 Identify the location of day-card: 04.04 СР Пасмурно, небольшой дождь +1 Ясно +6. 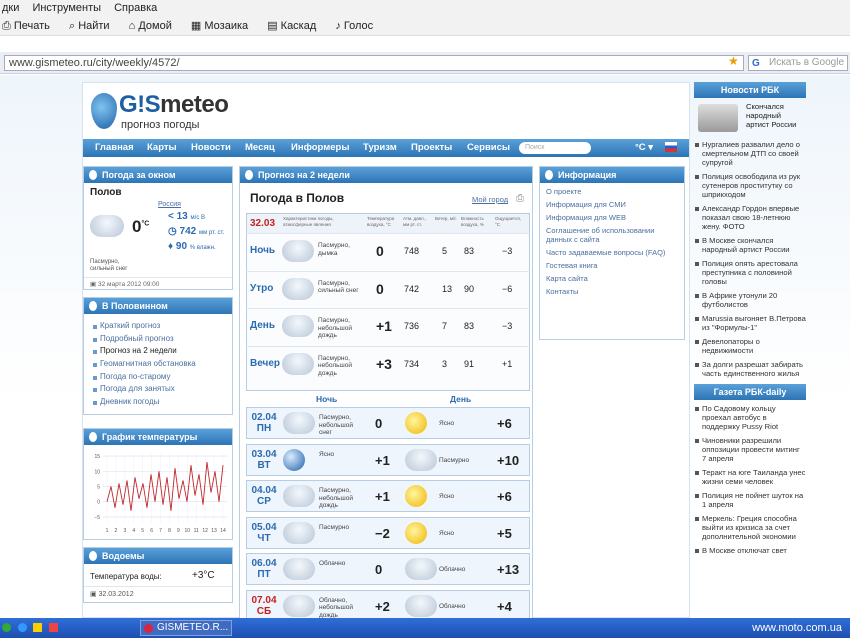
(388, 496).